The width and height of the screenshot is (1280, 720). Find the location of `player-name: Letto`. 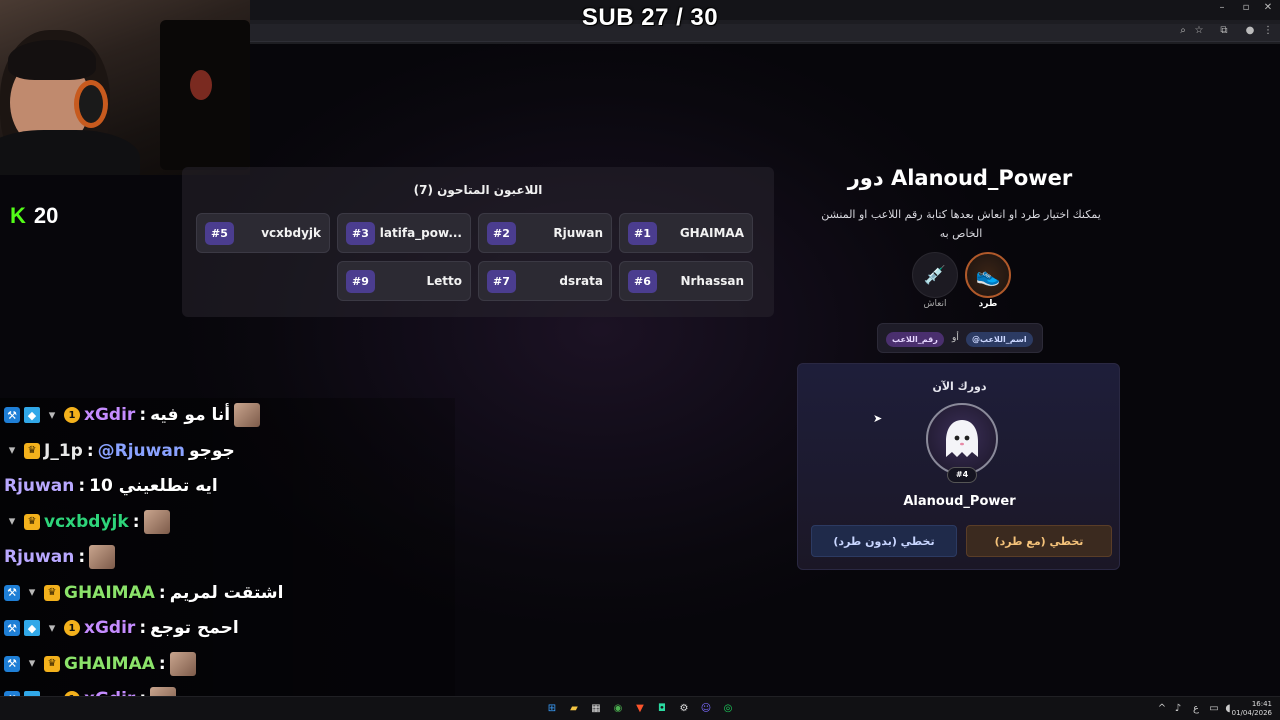

player-name: Letto is located at coordinates (444, 281).